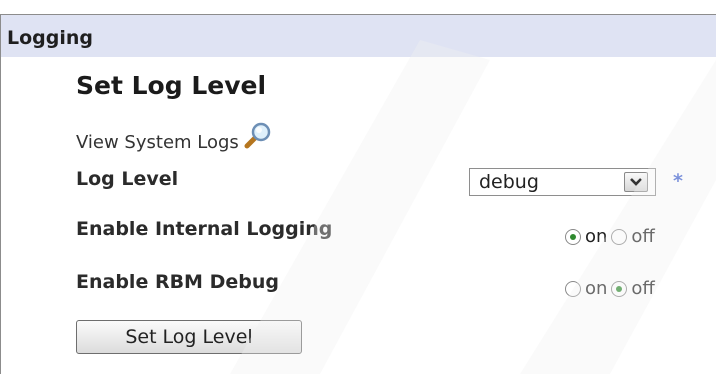 The width and height of the screenshot is (716, 374). What do you see at coordinates (50, 38) in the screenshot?
I see `panel-title: Logging` at bounding box center [50, 38].